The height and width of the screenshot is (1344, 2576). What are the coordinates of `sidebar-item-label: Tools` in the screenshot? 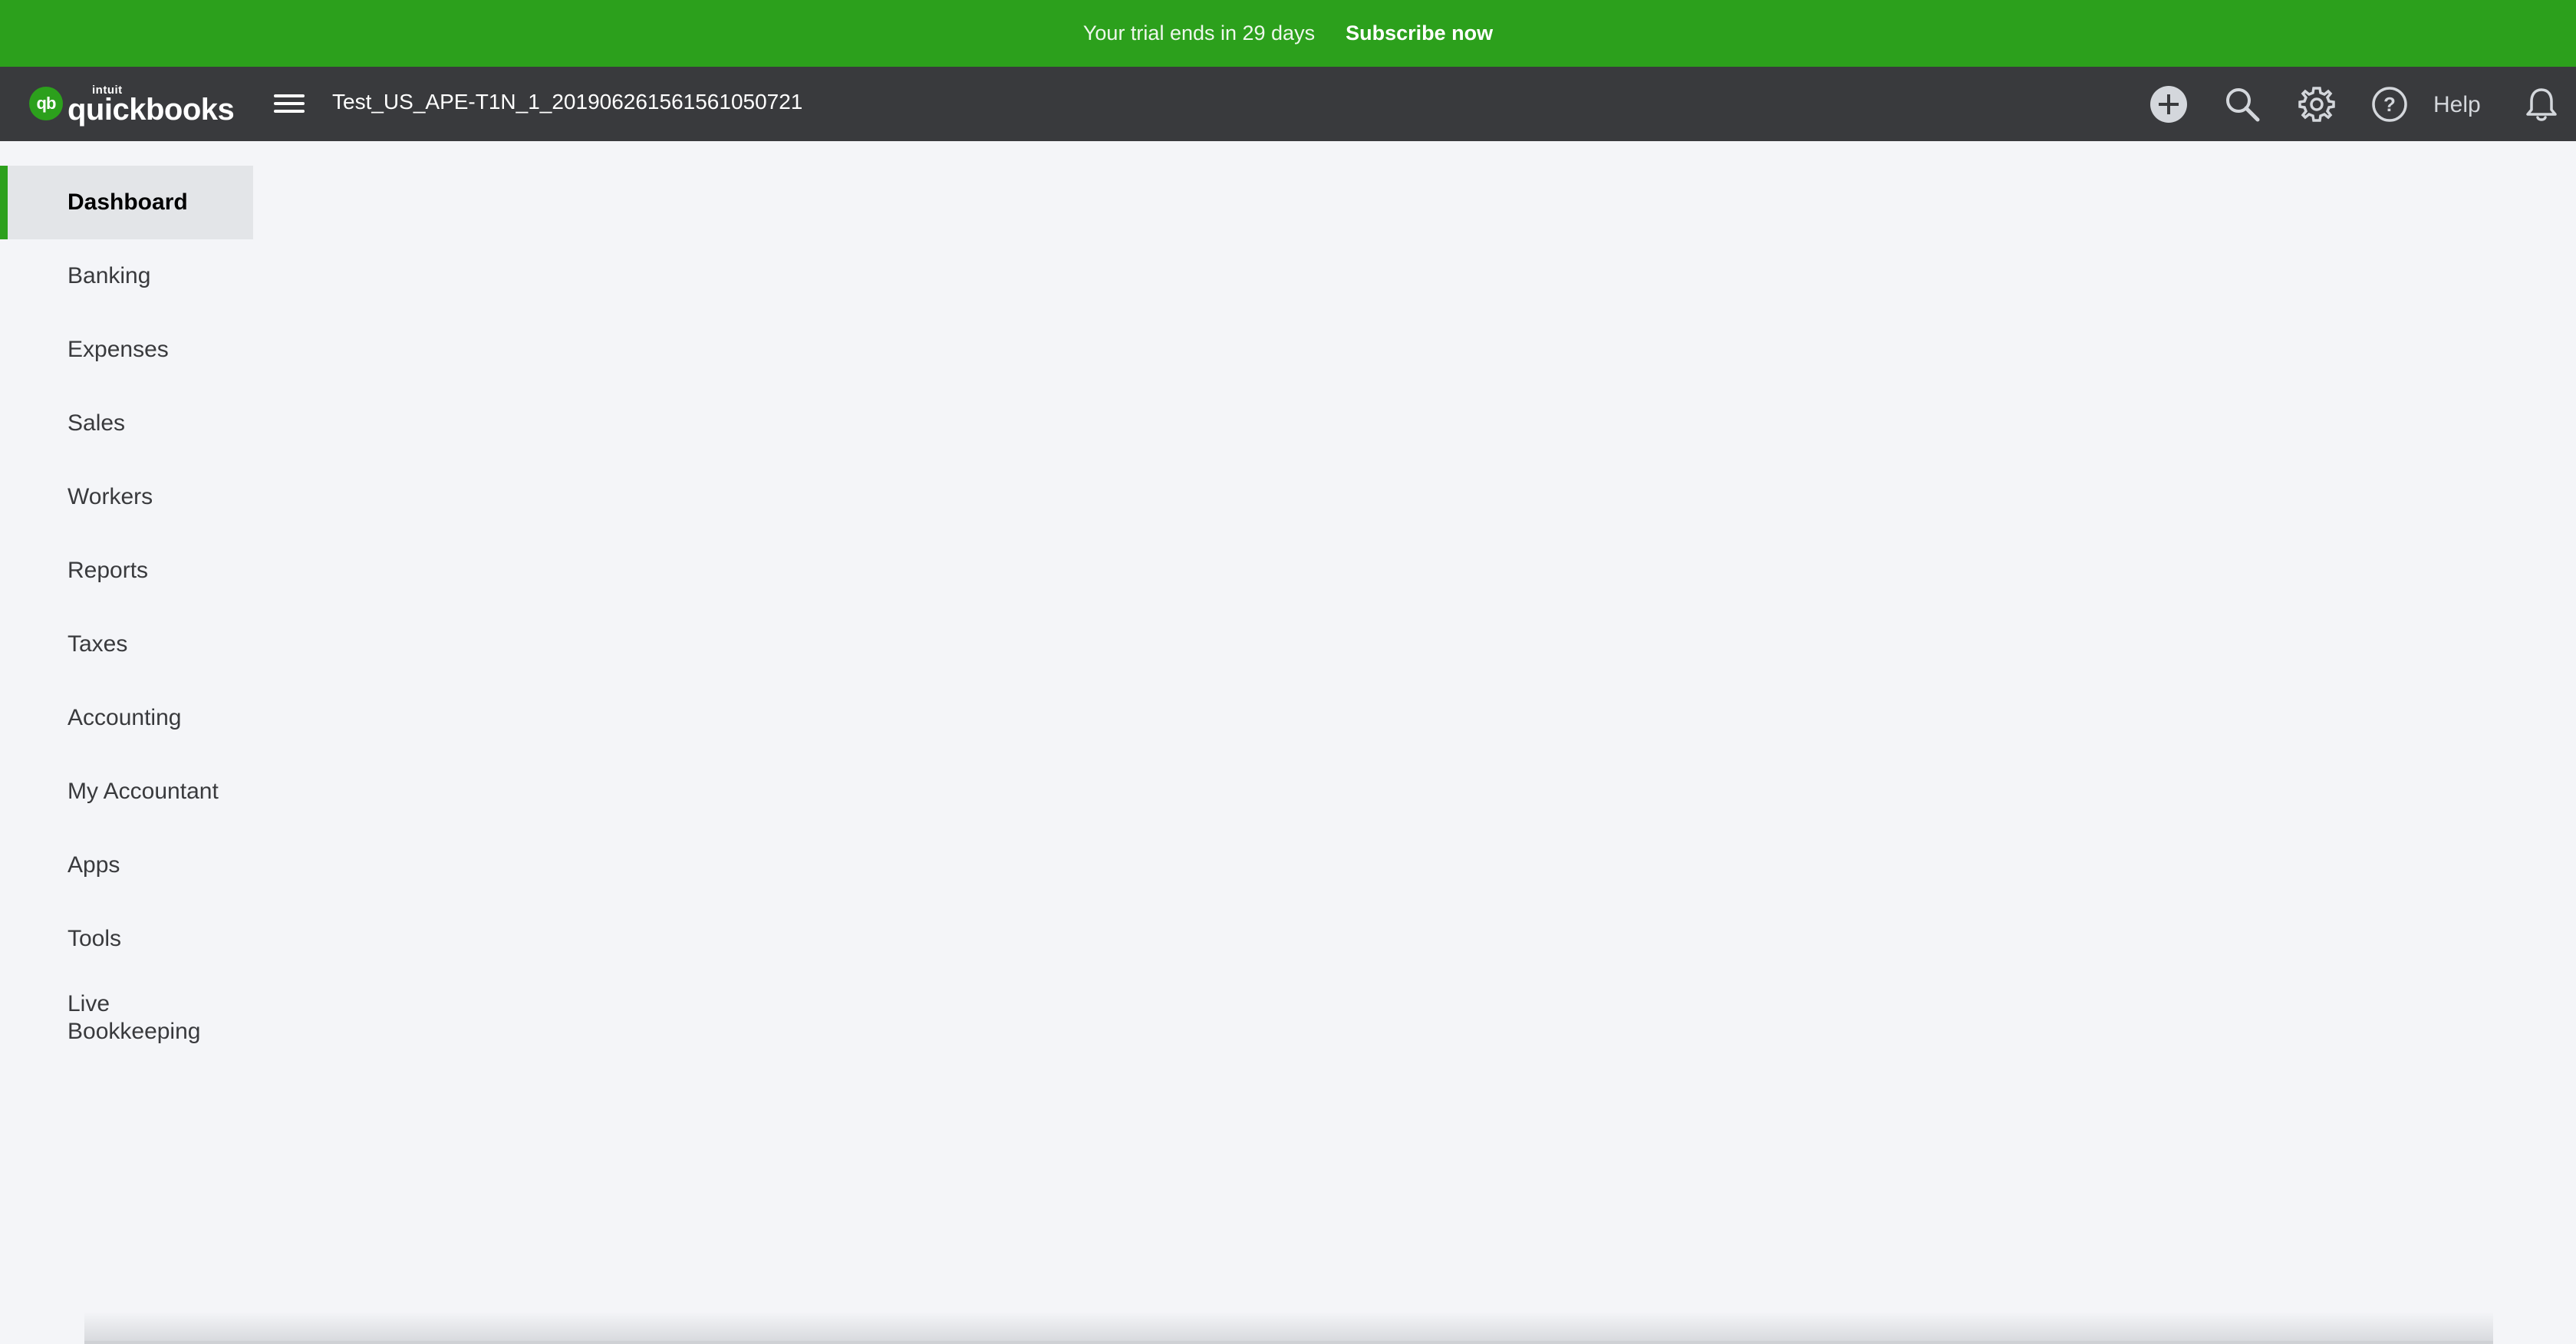 It's located at (95, 938).